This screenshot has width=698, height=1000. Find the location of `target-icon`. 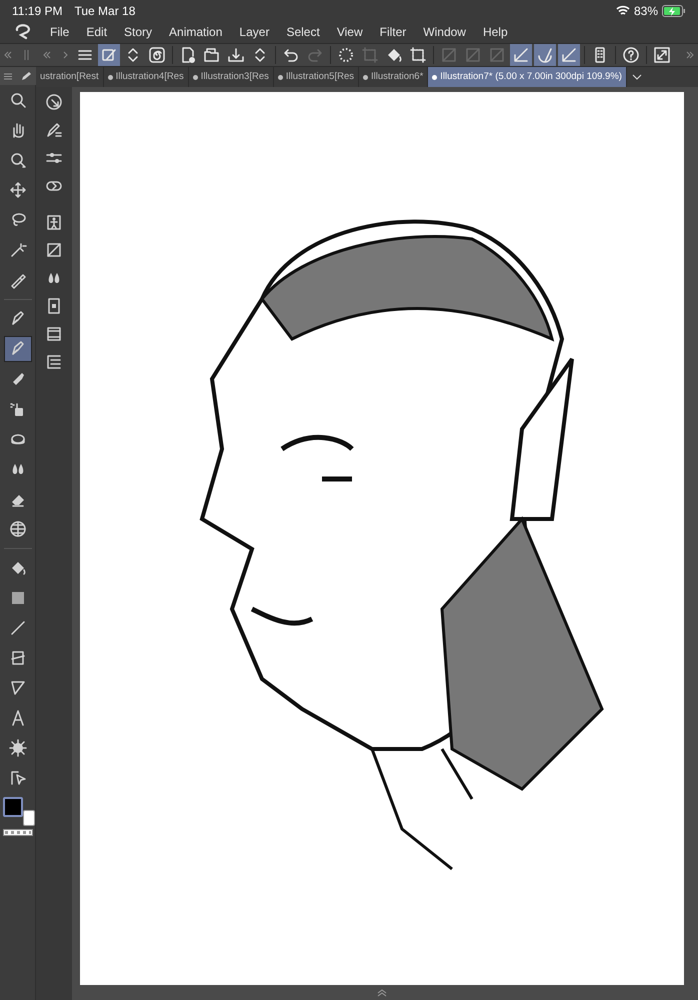

target-icon is located at coordinates (54, 102).